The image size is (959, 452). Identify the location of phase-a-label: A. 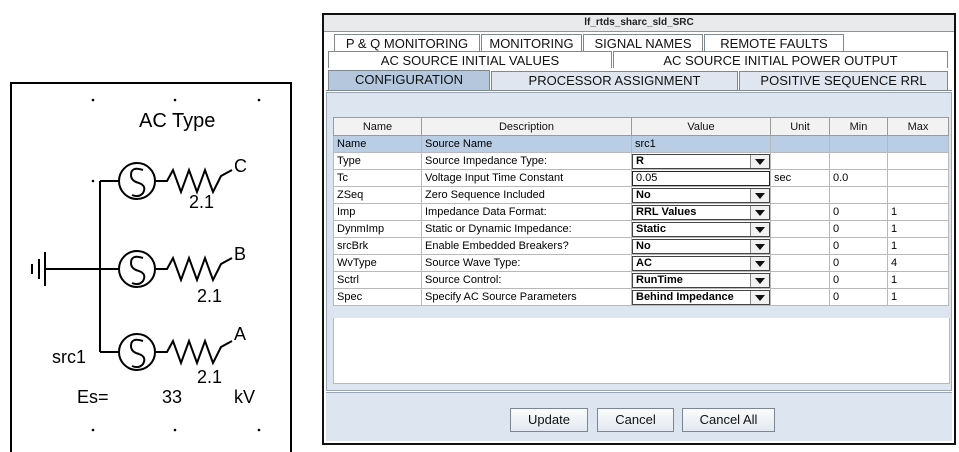
(240, 334).